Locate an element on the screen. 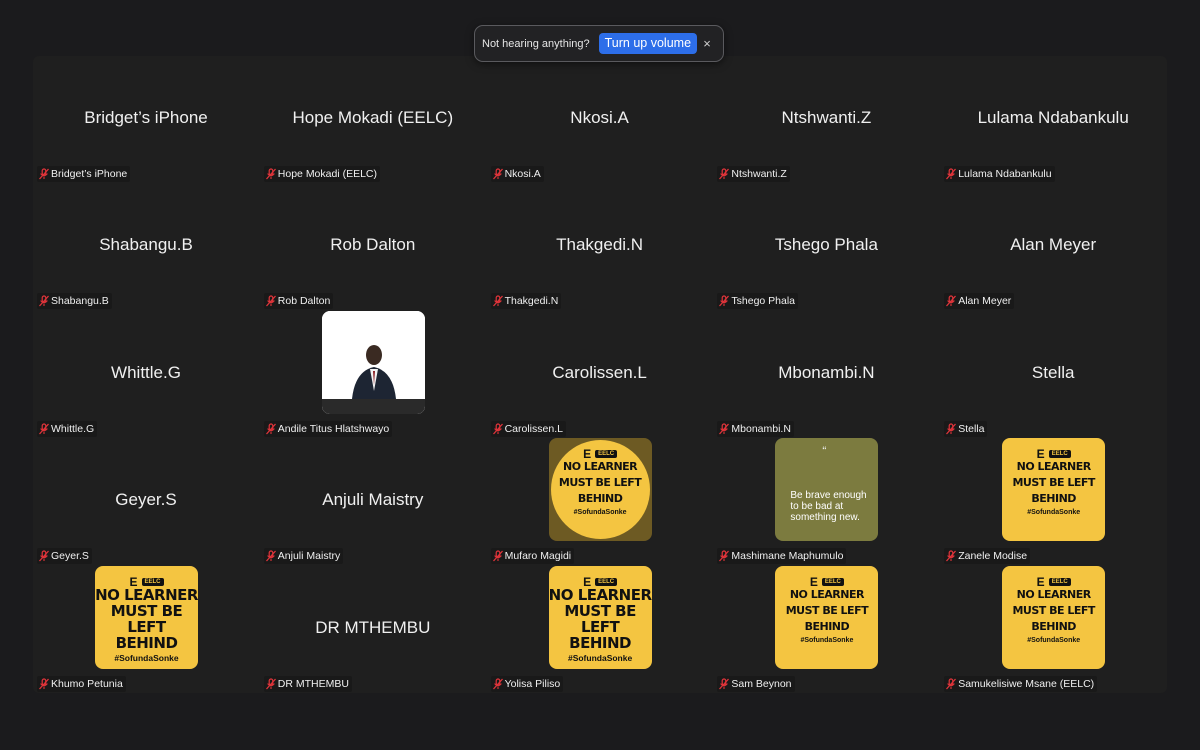 The height and width of the screenshot is (750, 1200). participant-tile: Shabangu.B Shabangu.B is located at coordinates (146, 246).